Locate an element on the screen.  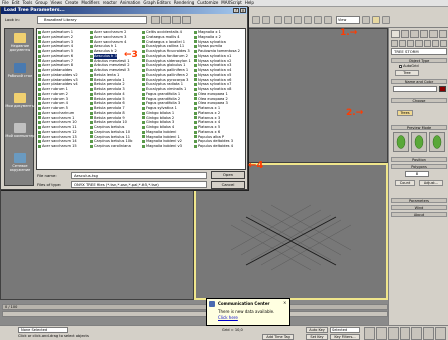
rollout-name-color: Name and Color is located at coordinates (419, 81).